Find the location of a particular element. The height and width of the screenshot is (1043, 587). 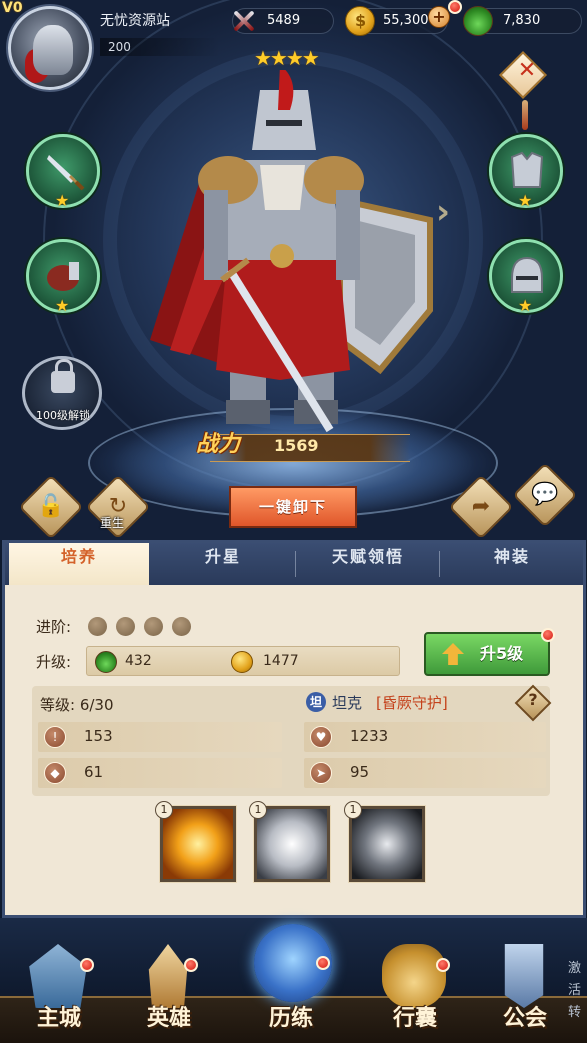

player-name: 无忧资源站 is located at coordinates (135, 21).